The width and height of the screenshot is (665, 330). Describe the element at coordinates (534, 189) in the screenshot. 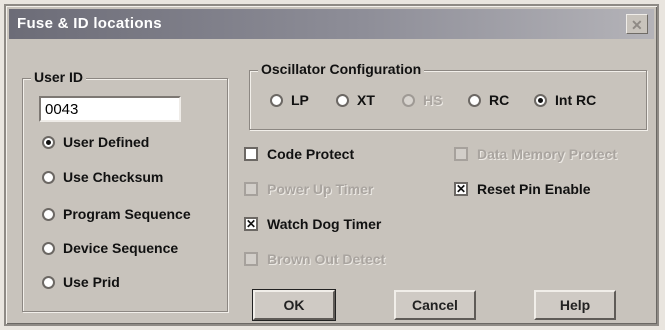

I see `reset-pin-enable-label: Reset Pin Enable` at that location.